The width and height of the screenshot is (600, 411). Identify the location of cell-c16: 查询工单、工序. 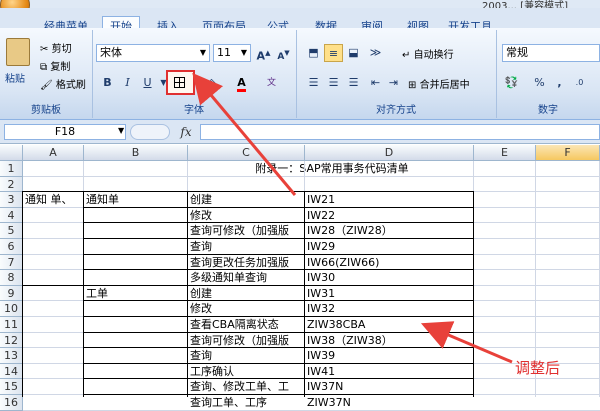
(246, 403).